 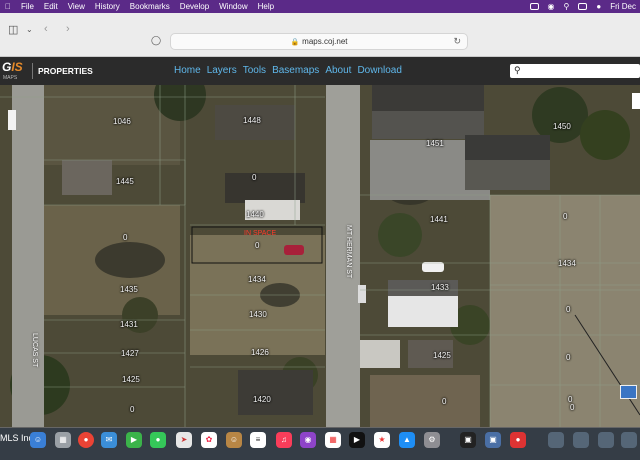 What do you see at coordinates (13, 29) in the screenshot?
I see `sidebar-toggle-icon: ◫` at bounding box center [13, 29].